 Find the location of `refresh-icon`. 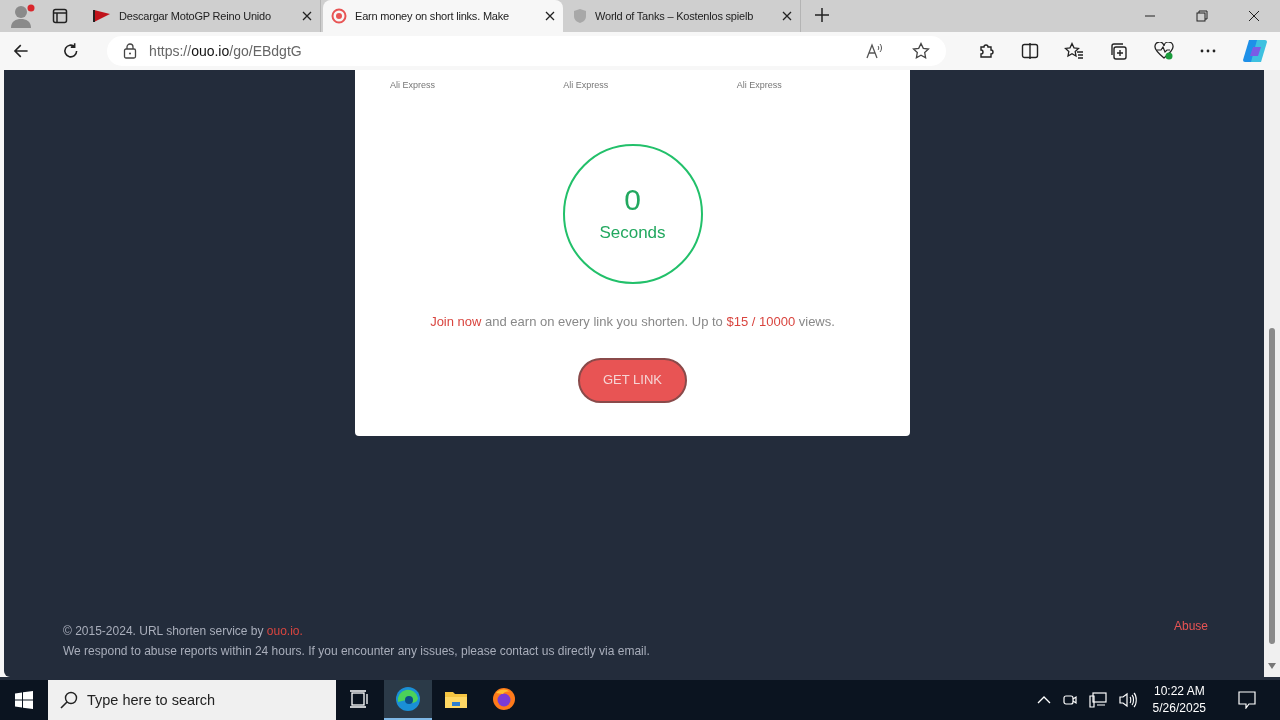

refresh-icon is located at coordinates (70, 51).